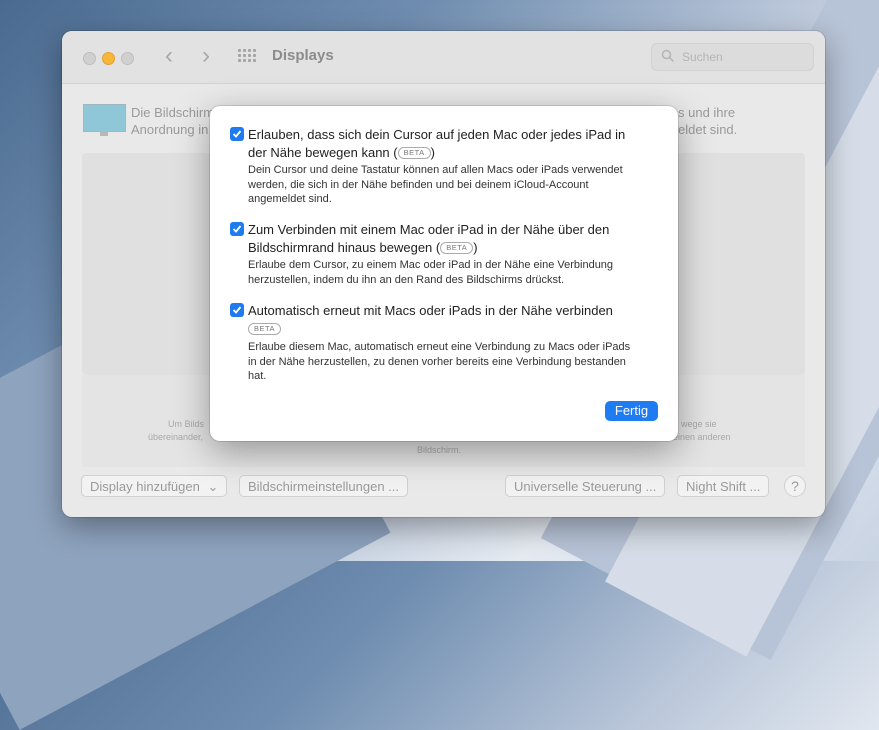 This screenshot has height=730, width=879. Describe the element at coordinates (186, 424) in the screenshot. I see `hint-left-line1: Um Bilds` at that location.